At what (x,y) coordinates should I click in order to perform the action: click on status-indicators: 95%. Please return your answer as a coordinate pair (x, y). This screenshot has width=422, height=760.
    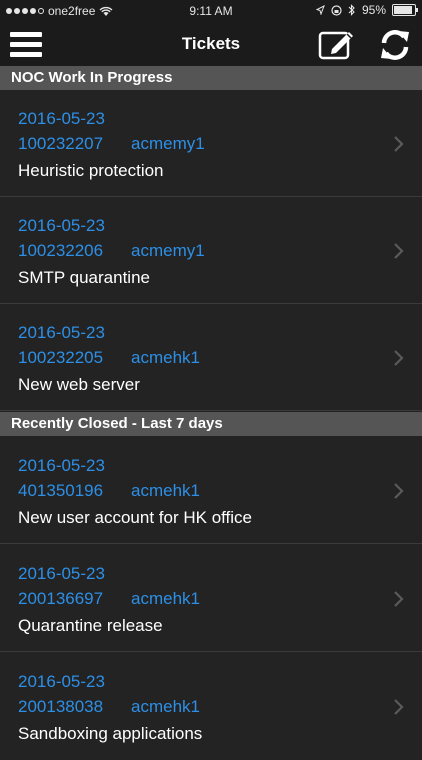
    Looking at the image, I should click on (366, 10).